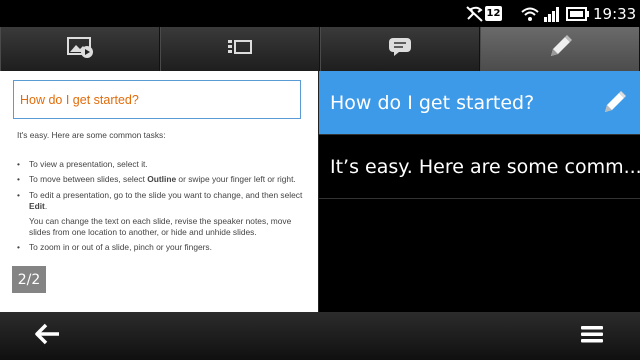 The height and width of the screenshot is (360, 640). Describe the element at coordinates (29, 279) in the screenshot. I see `page-indicator: 2/2` at that location.